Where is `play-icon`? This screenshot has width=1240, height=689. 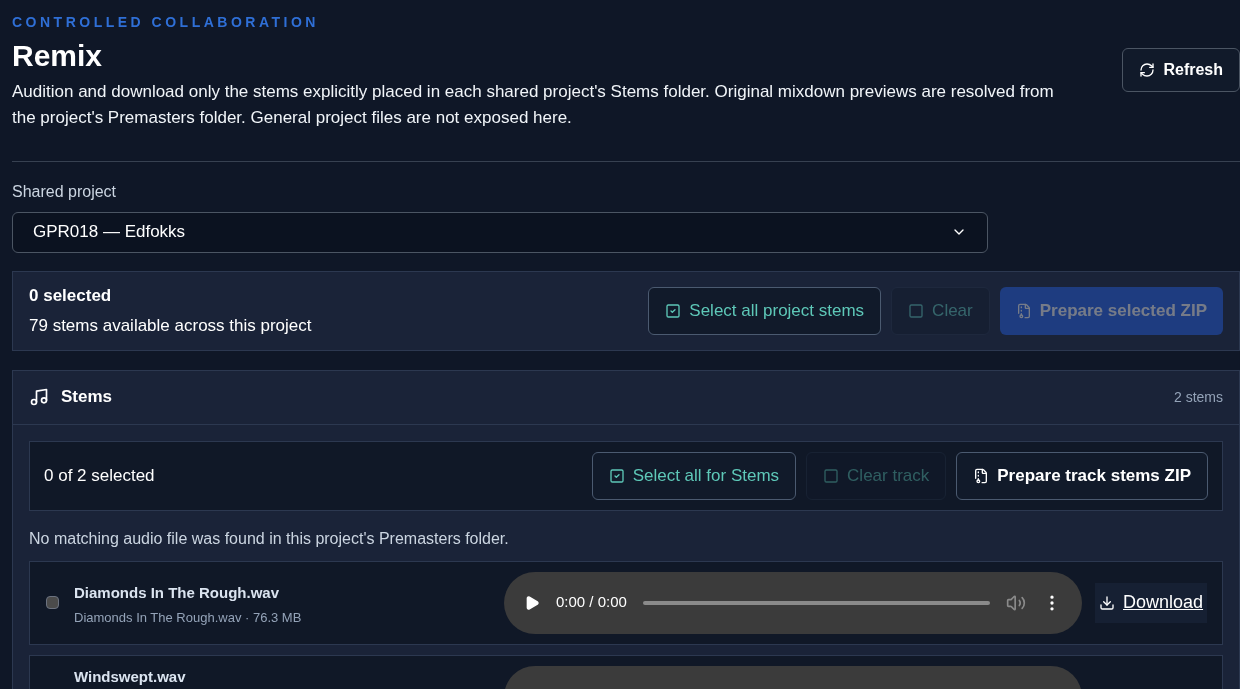
play-icon is located at coordinates (532, 602).